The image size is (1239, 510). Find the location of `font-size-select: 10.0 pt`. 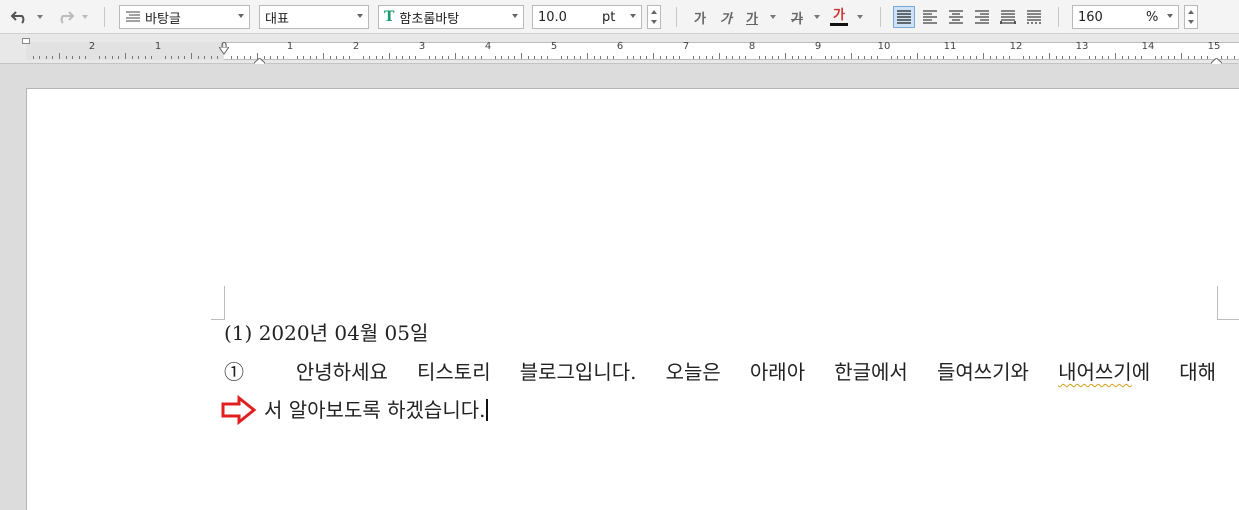

font-size-select: 10.0 pt is located at coordinates (587, 17).